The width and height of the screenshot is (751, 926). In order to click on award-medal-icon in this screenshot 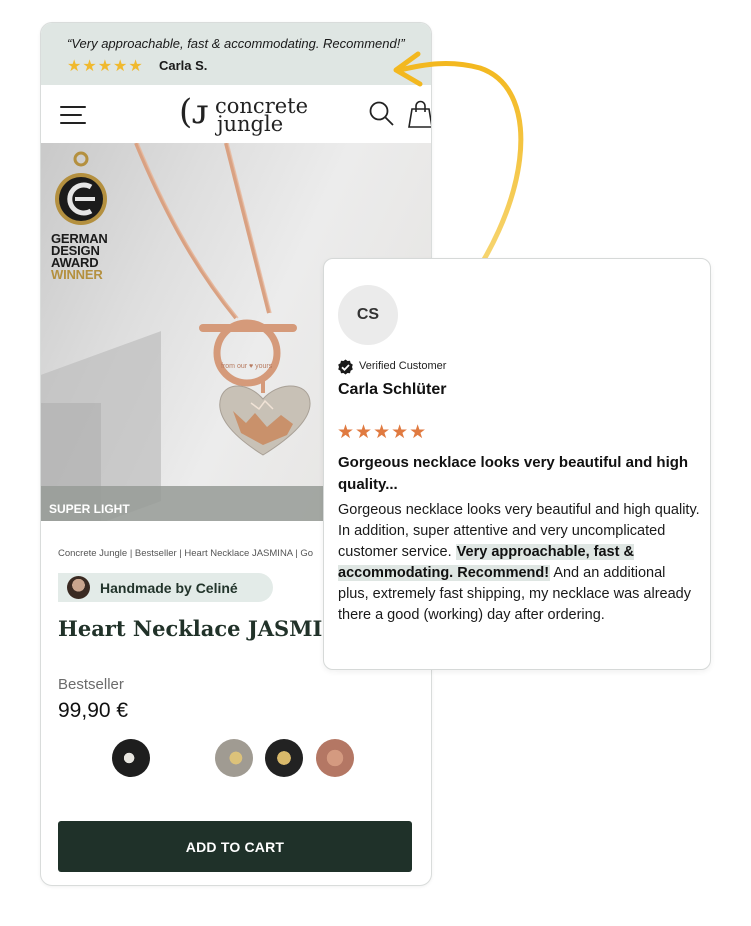, I will do `click(81, 188)`.